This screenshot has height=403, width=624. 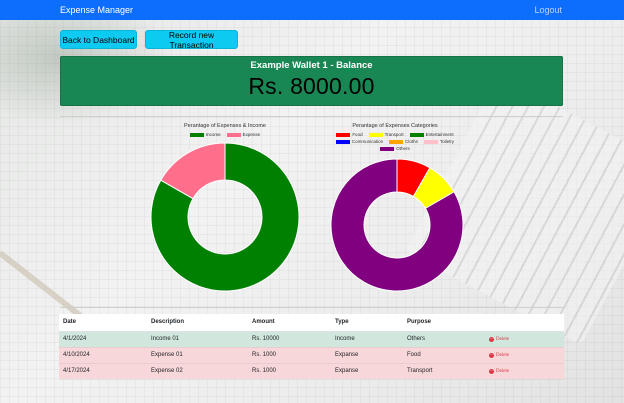 I want to click on legend-label: Cloths, so click(x=411, y=141).